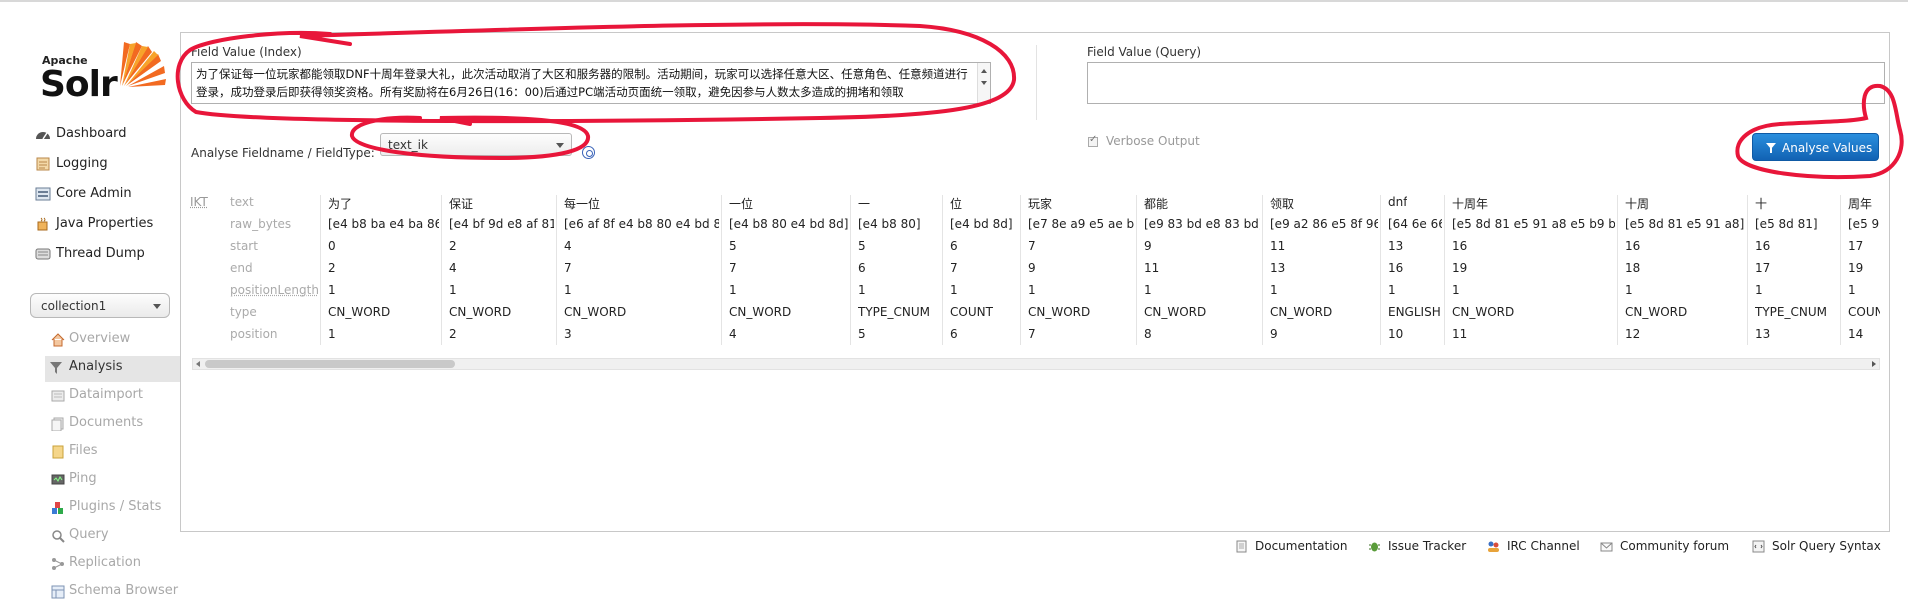 This screenshot has width=1908, height=604. I want to click on scroll-up-icon, so click(984, 71).